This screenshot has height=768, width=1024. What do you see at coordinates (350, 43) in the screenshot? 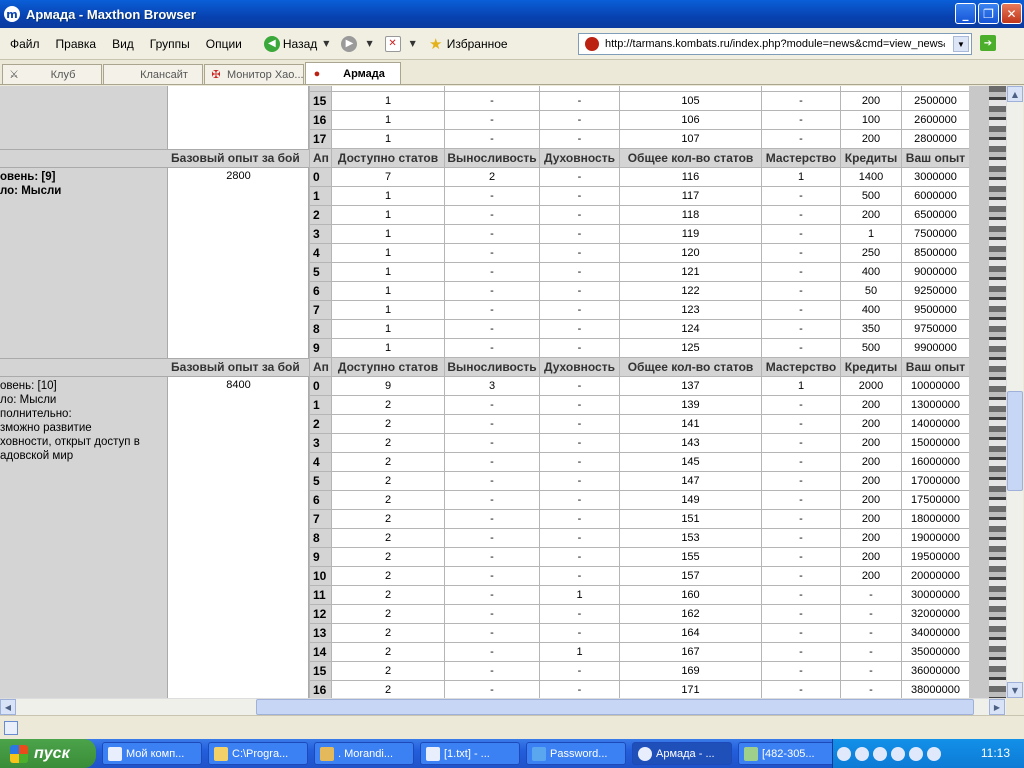
I see `forward-button: ▶` at bounding box center [350, 43].